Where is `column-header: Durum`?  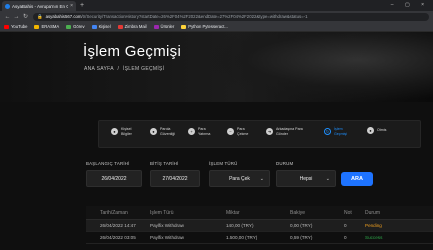
column-header: Durum is located at coordinates (373, 212).